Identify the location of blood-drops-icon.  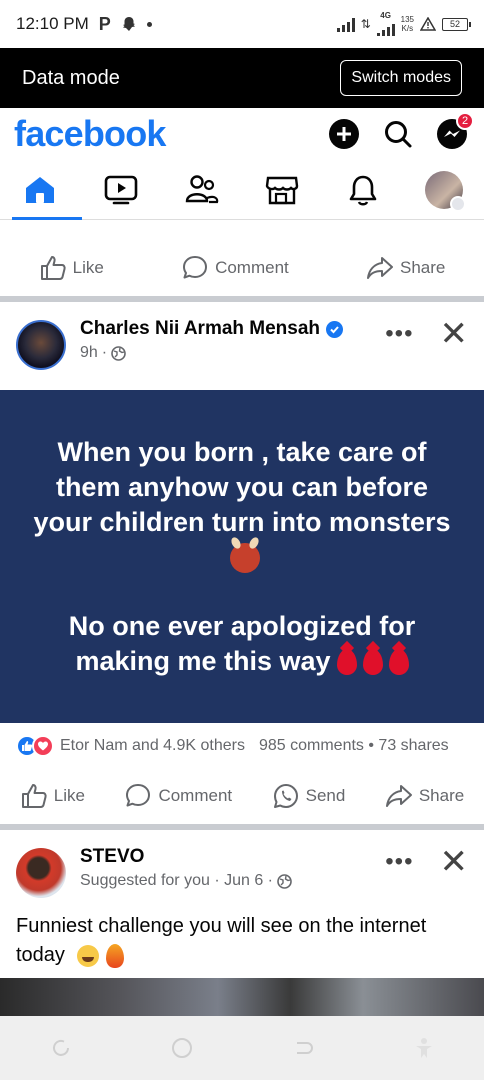
(372, 662).